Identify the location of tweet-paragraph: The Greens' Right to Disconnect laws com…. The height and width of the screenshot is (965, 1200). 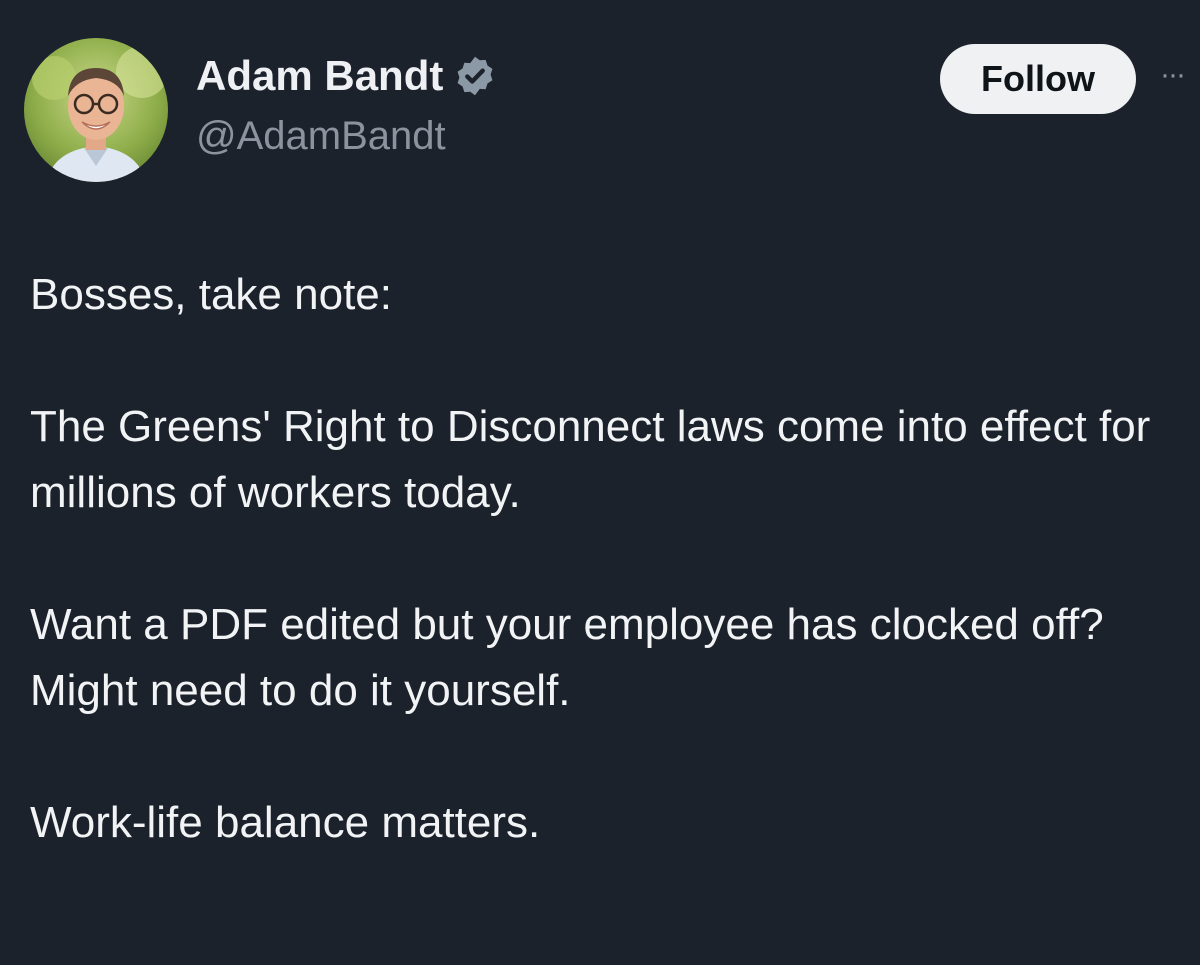
(590, 459).